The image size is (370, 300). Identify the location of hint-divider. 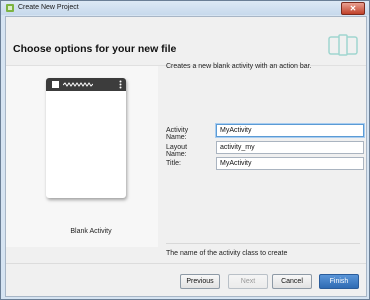
(263, 243).